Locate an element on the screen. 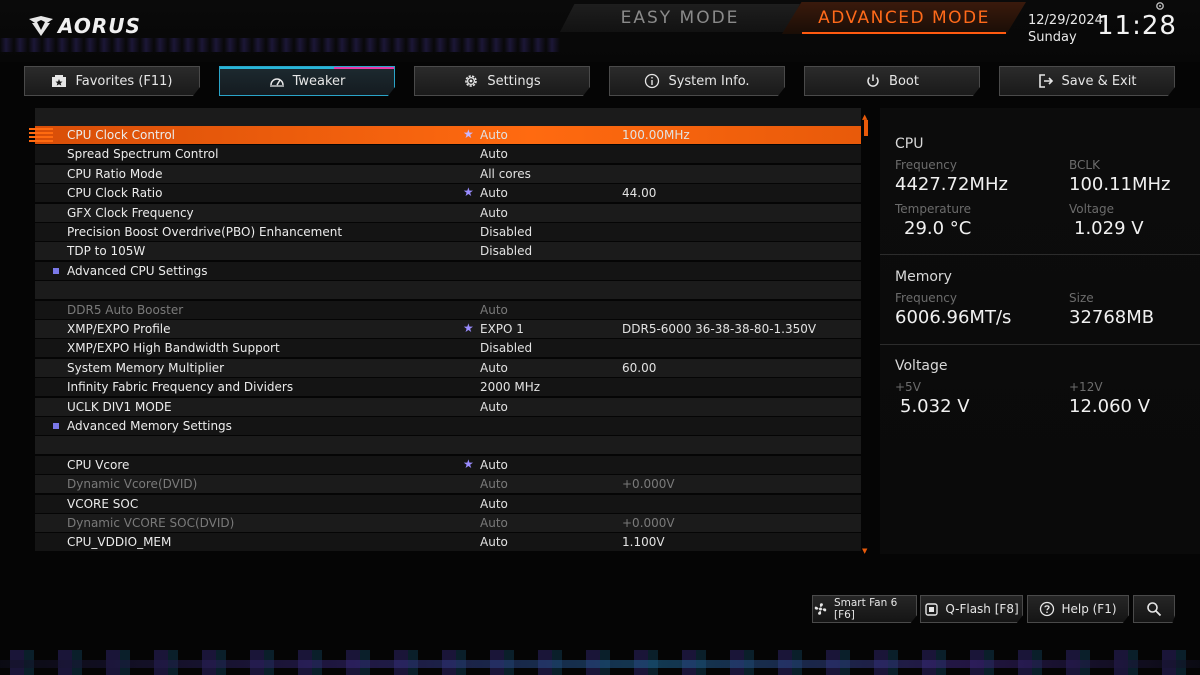  setting-cpu-vddio-mem: CPU_VDDIO_MEM Auto 1.100V is located at coordinates (448, 542).